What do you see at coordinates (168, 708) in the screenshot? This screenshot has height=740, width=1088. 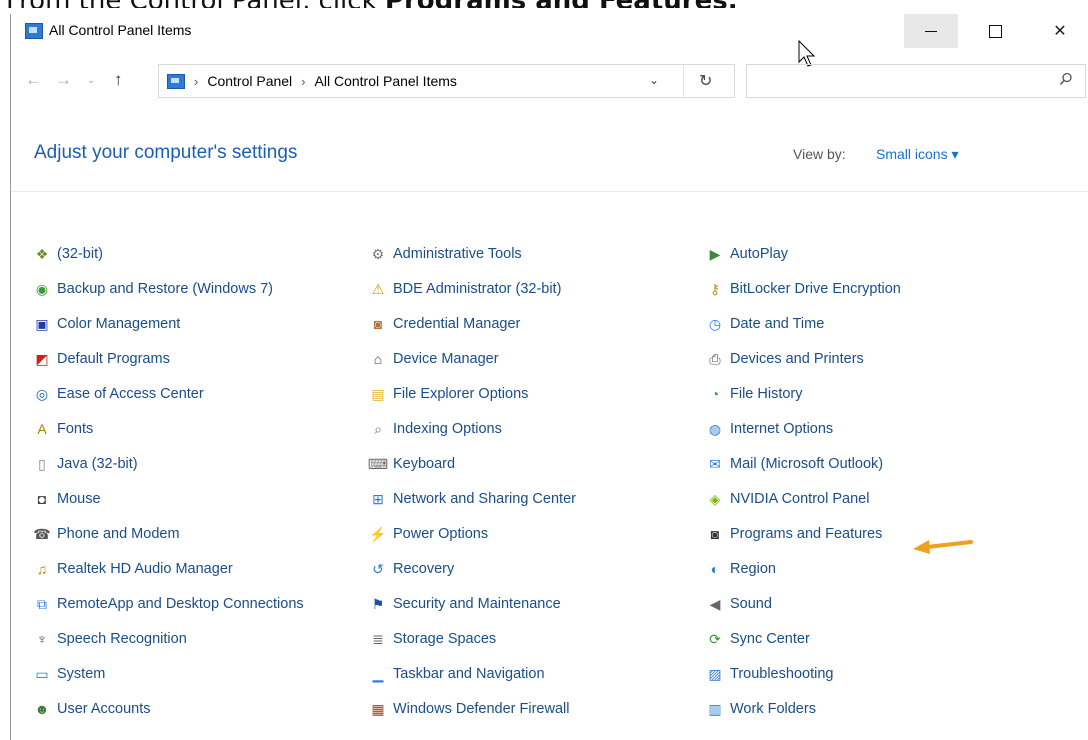 I see `control-panel-item-user-accounts: ☻ User Accounts` at bounding box center [168, 708].